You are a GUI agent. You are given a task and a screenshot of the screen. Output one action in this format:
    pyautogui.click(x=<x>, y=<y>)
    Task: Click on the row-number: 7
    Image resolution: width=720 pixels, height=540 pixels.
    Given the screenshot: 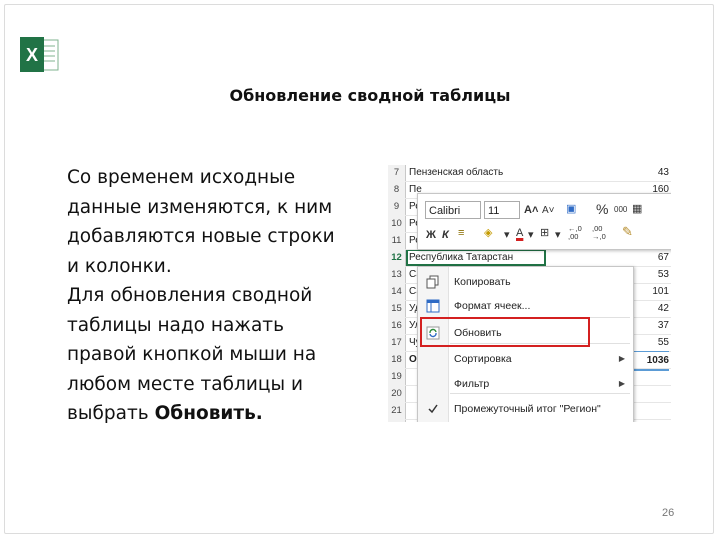 What is the action you would take?
    pyautogui.click(x=396, y=173)
    